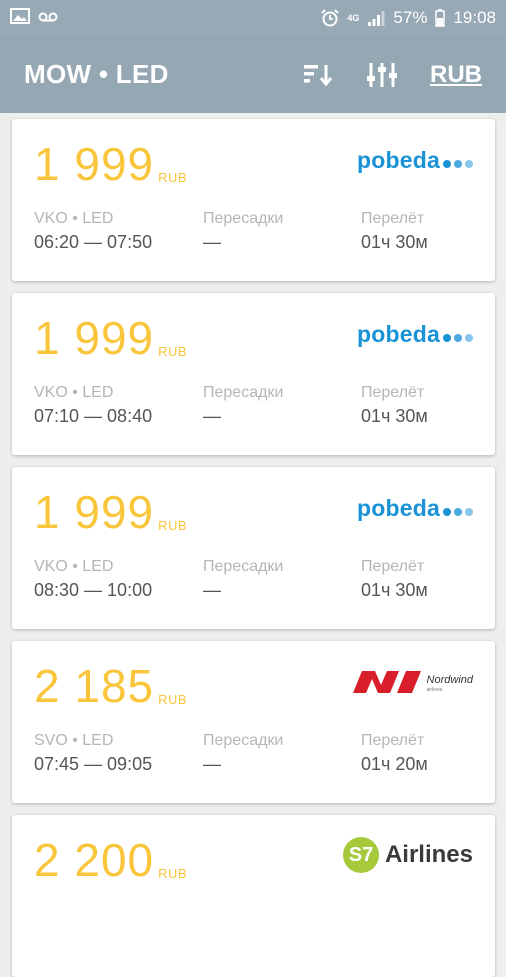 This screenshot has width=506, height=977. What do you see at coordinates (74, 740) in the screenshot?
I see `route-label: SVO • LED` at bounding box center [74, 740].